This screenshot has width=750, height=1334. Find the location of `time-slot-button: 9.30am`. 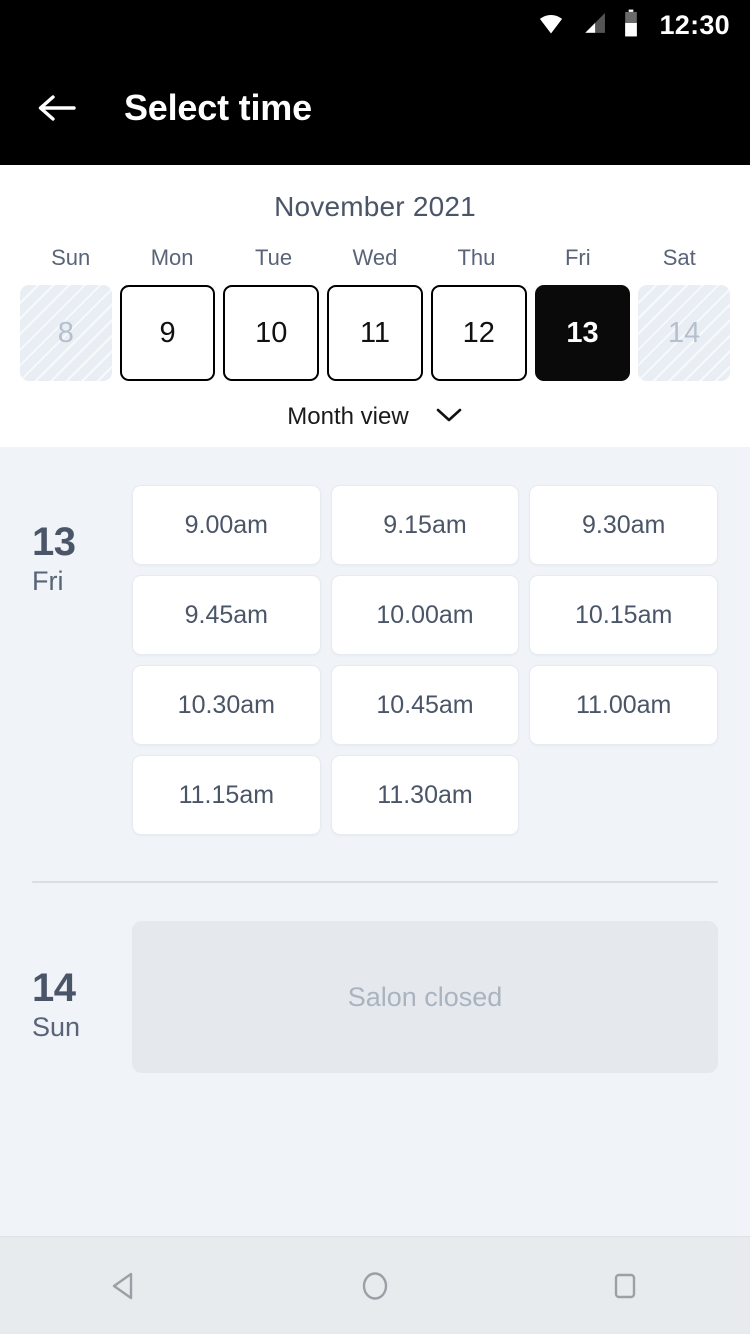

time-slot-button: 9.30am is located at coordinates (623, 525).